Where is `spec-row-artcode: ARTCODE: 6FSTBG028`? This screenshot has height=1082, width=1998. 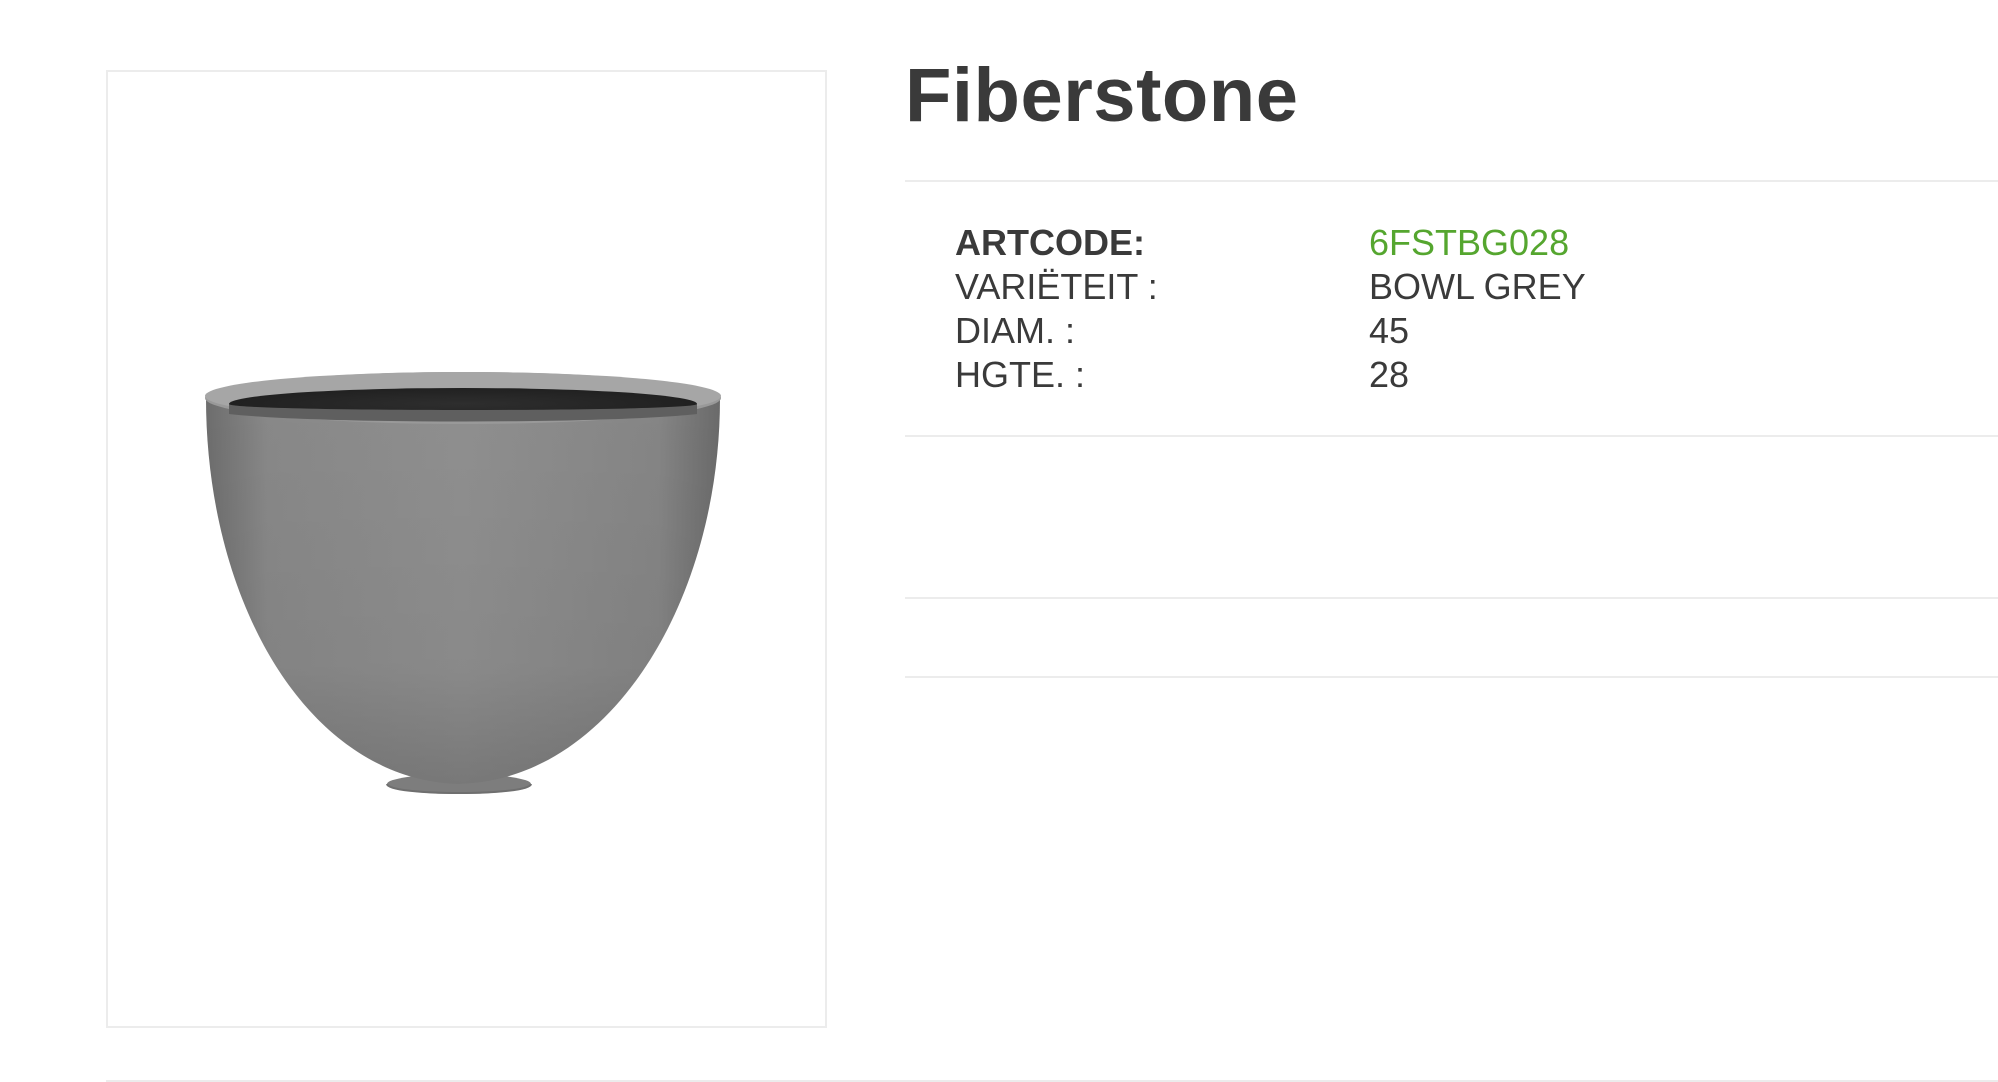 spec-row-artcode: ARTCODE: 6FSTBG028 is located at coordinates (1305, 243).